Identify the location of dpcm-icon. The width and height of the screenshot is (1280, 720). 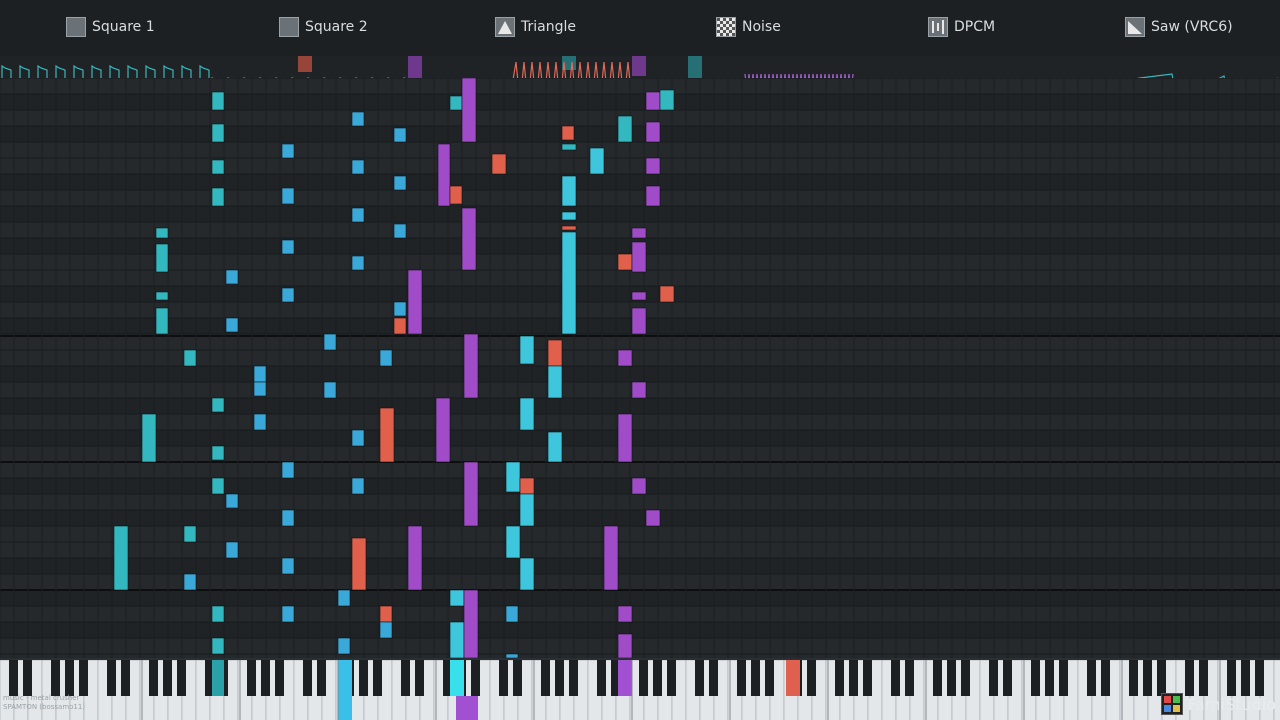
(938, 27).